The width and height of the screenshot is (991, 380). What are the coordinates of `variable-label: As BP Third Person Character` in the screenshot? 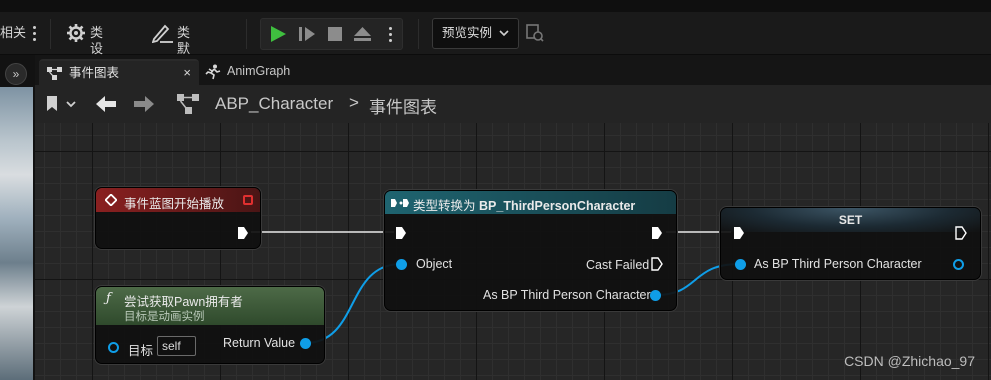 It's located at (838, 264).